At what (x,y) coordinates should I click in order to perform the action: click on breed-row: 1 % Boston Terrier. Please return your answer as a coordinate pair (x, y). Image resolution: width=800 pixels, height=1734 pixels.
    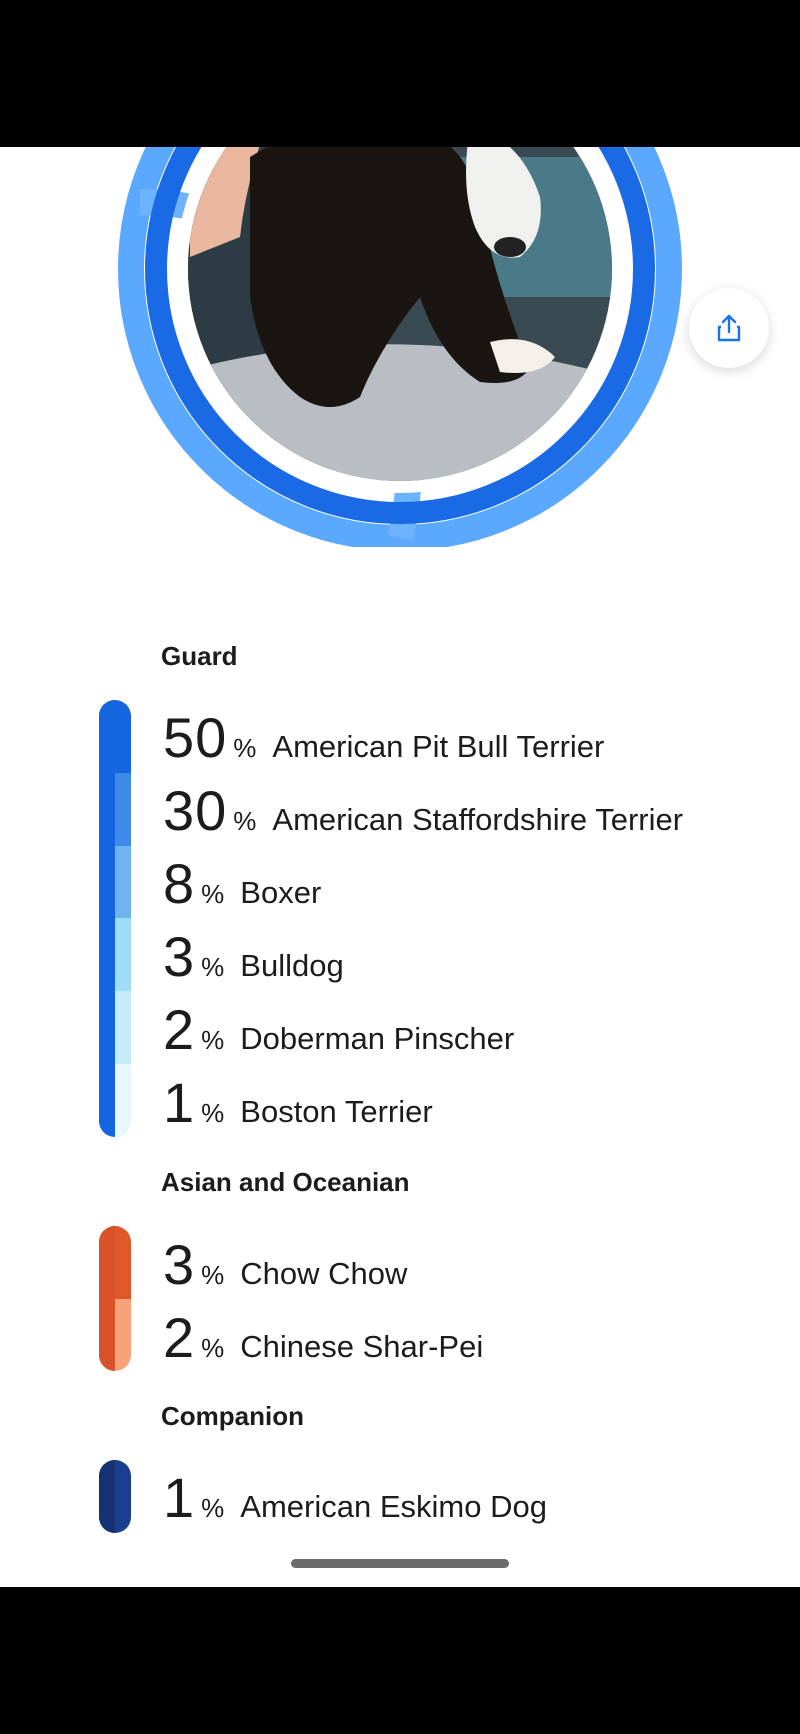
    Looking at the image, I should click on (298, 1106).